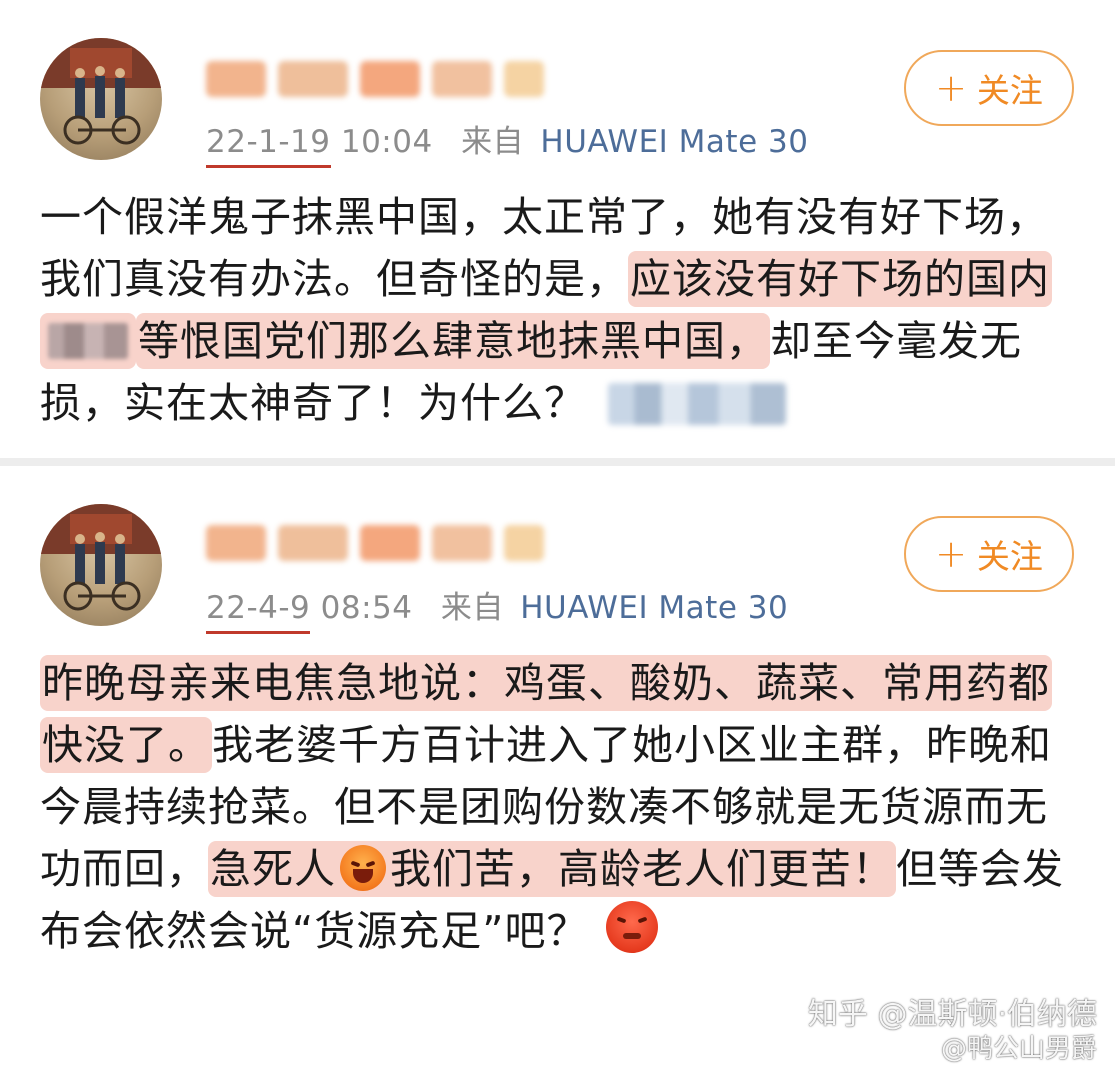 The image size is (1115, 1080). I want to click on post-divider, so click(557, 462).